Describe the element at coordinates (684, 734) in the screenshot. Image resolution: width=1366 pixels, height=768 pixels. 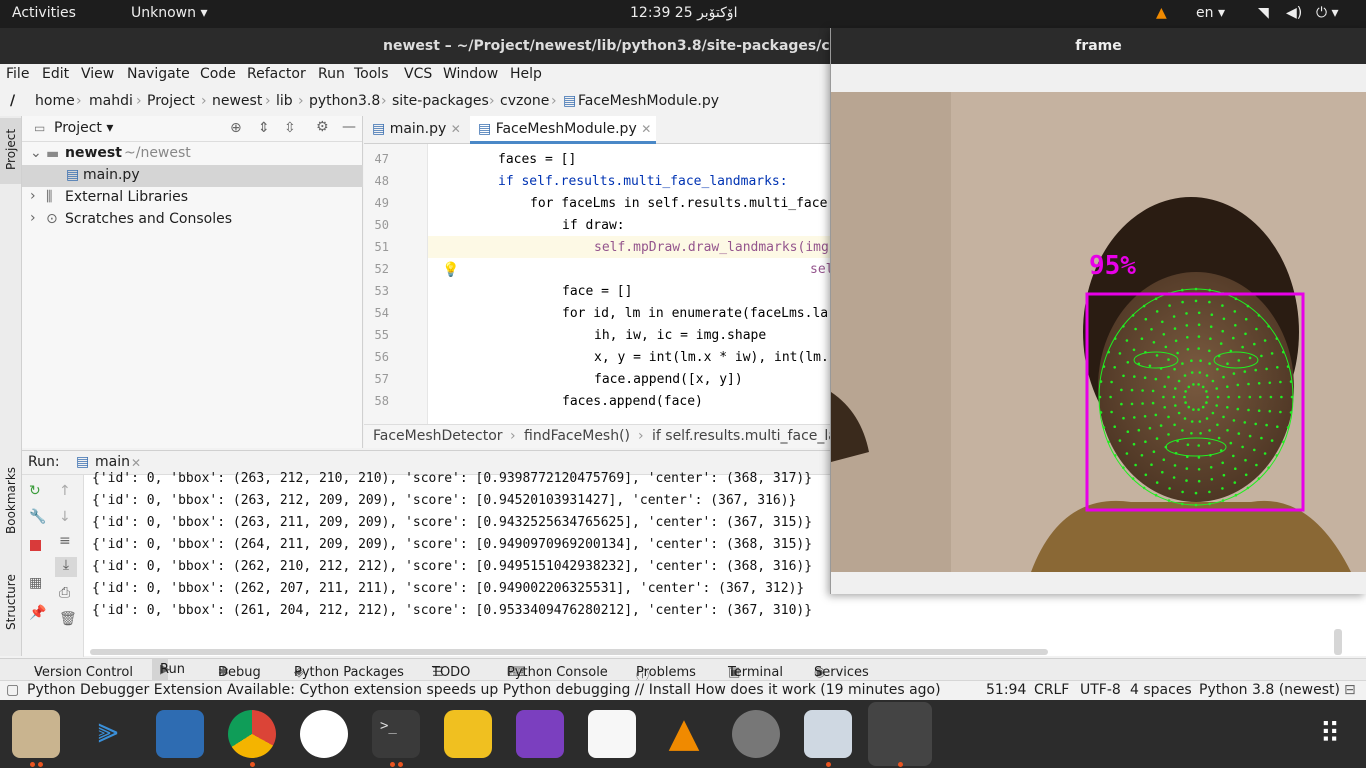
I see `vlc-icon: ▲` at that location.